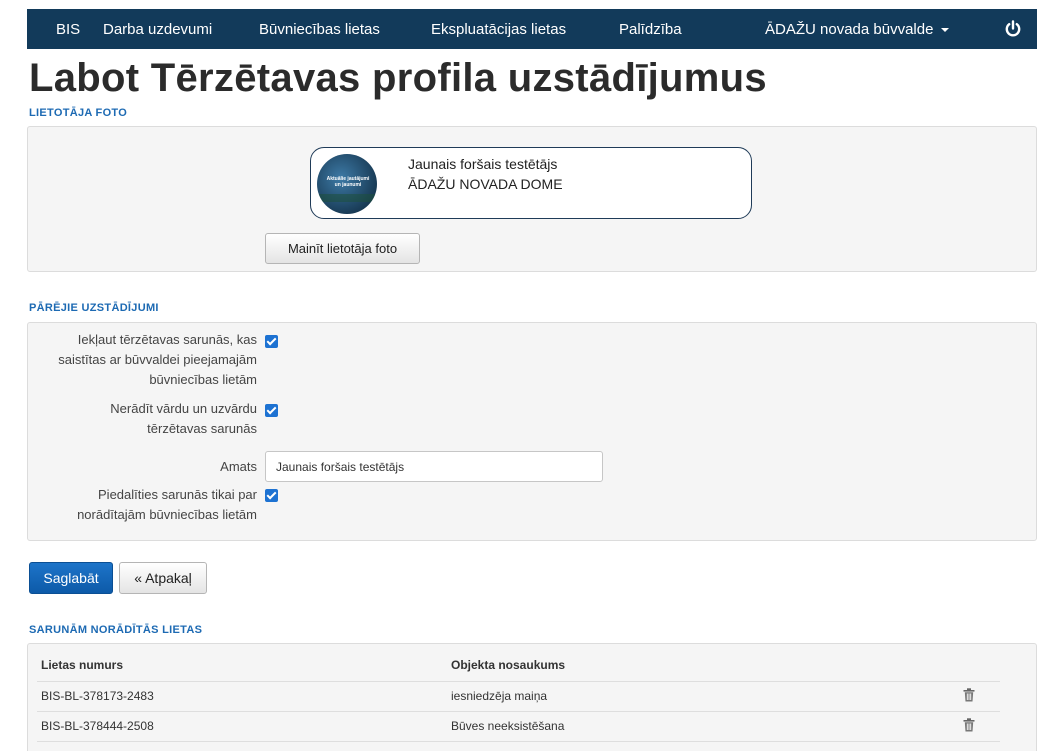 This screenshot has width=1037, height=751. I want to click on avatar-text: Aktuālie jautājumi un jaunumi, so click(348, 182).